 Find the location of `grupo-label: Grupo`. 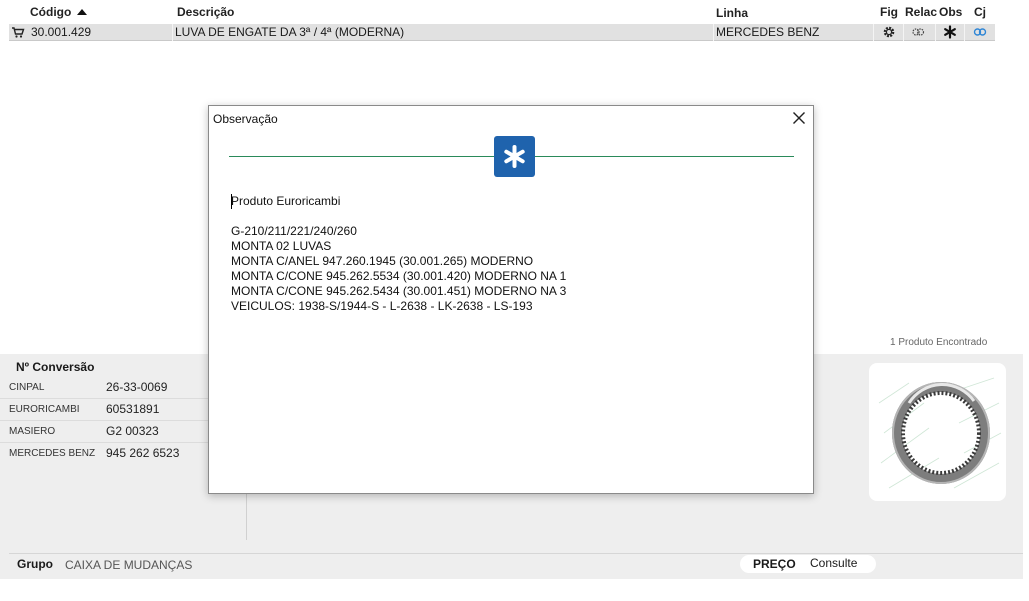

grupo-label: Grupo is located at coordinates (35, 564).